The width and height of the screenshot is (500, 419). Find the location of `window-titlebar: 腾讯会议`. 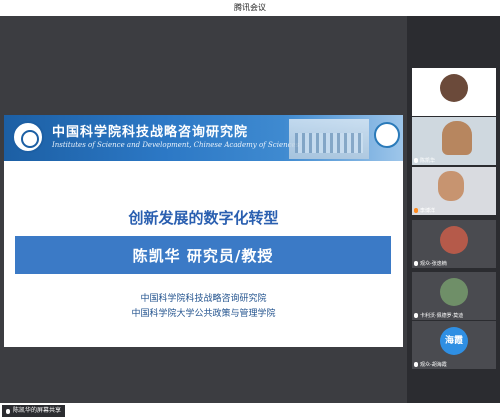

window-titlebar: 腾讯会议 is located at coordinates (250, 8).